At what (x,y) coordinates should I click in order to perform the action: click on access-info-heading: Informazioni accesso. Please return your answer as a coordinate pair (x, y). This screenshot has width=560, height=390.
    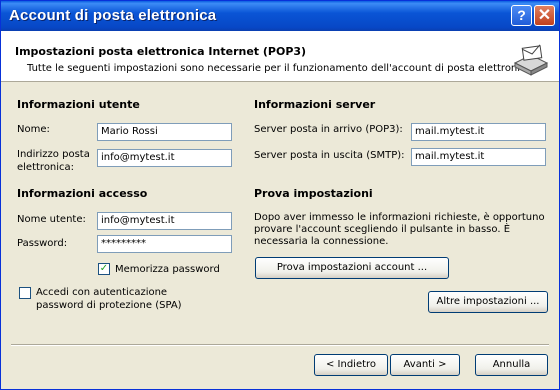
    Looking at the image, I should click on (82, 193).